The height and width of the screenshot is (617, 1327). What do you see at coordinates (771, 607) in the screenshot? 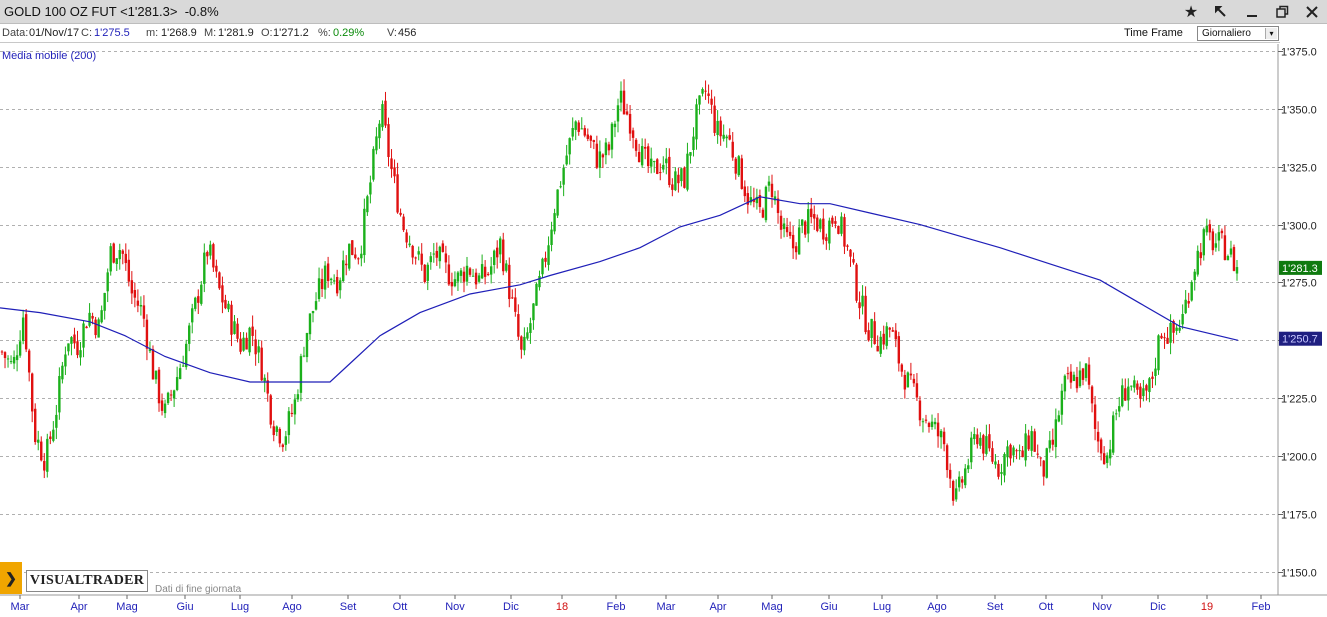
I see `x-tick-label: Mag` at bounding box center [771, 607].